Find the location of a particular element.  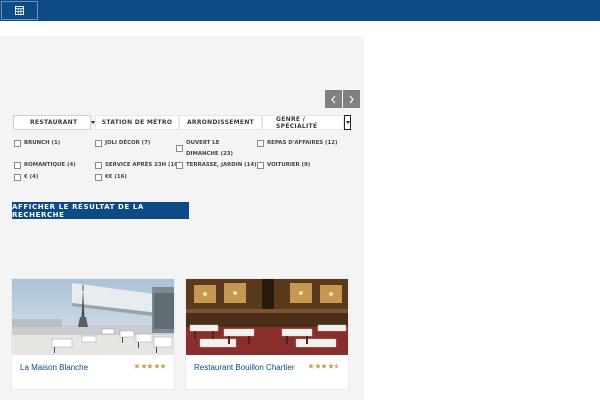

restaurant-select-label: RESTAURANT is located at coordinates (54, 122).